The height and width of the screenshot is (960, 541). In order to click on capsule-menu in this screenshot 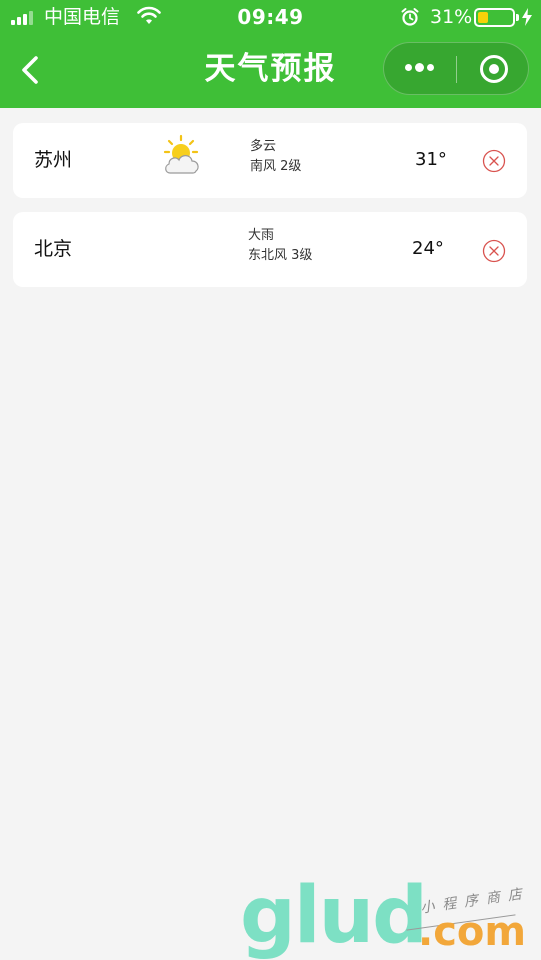, I will do `click(456, 68)`.